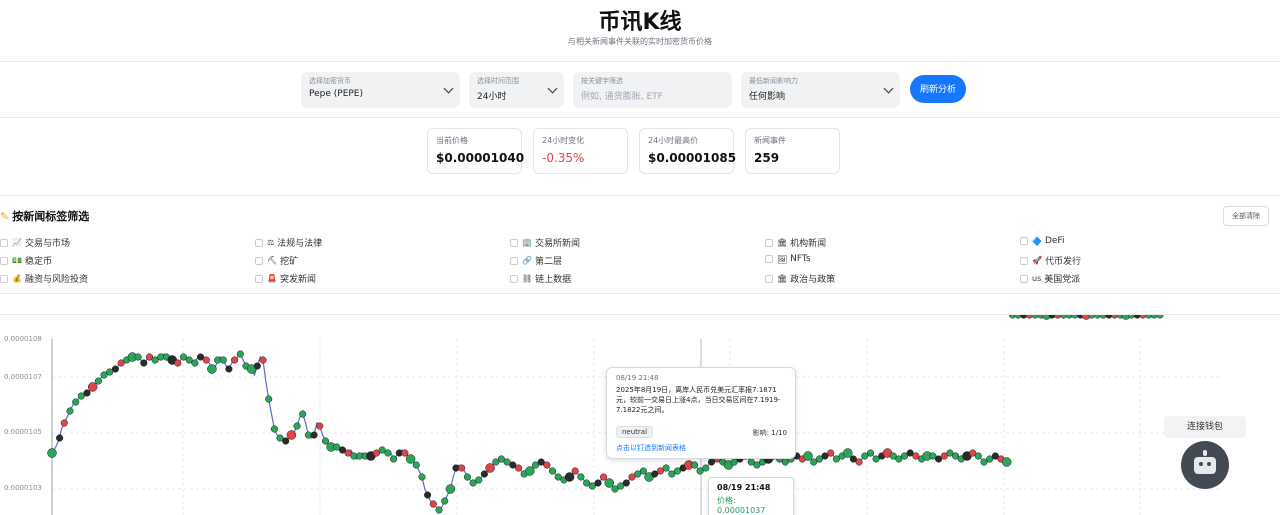  I want to click on tag-filter-option: ⛓ 链上数据, so click(540, 280).